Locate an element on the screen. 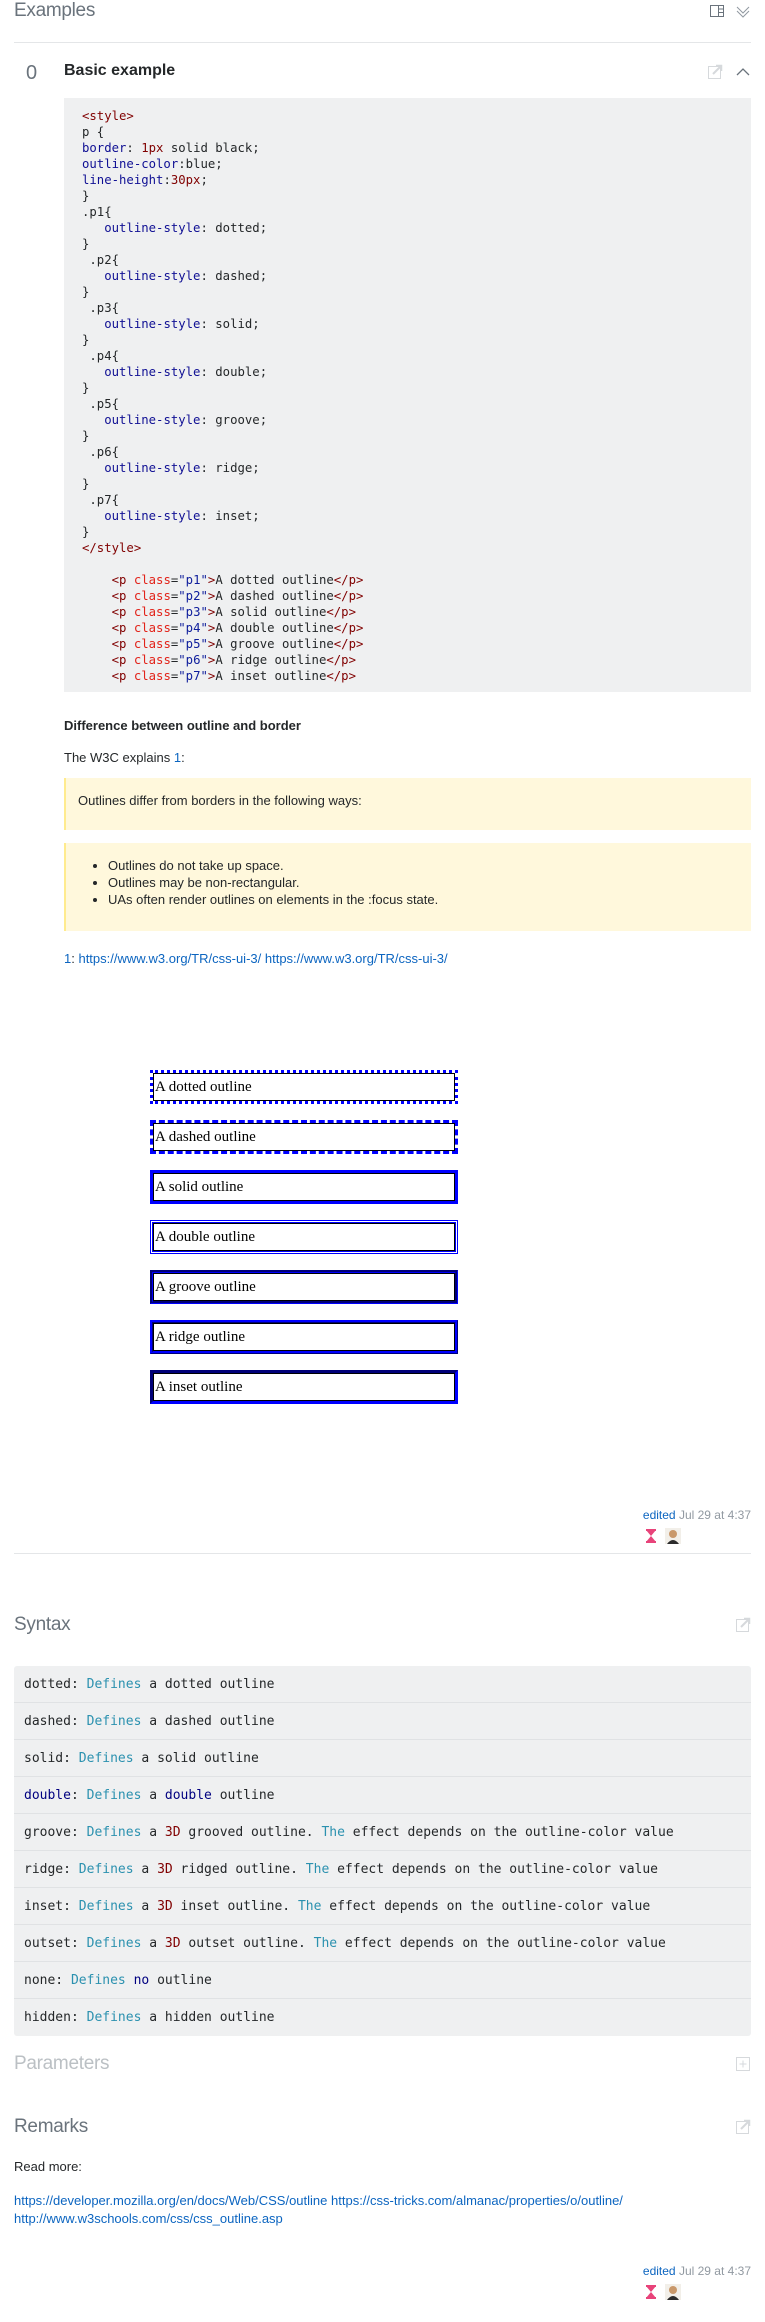  example-edit-info: edited Jul 29 at 4:37 is located at coordinates (696, 1526).